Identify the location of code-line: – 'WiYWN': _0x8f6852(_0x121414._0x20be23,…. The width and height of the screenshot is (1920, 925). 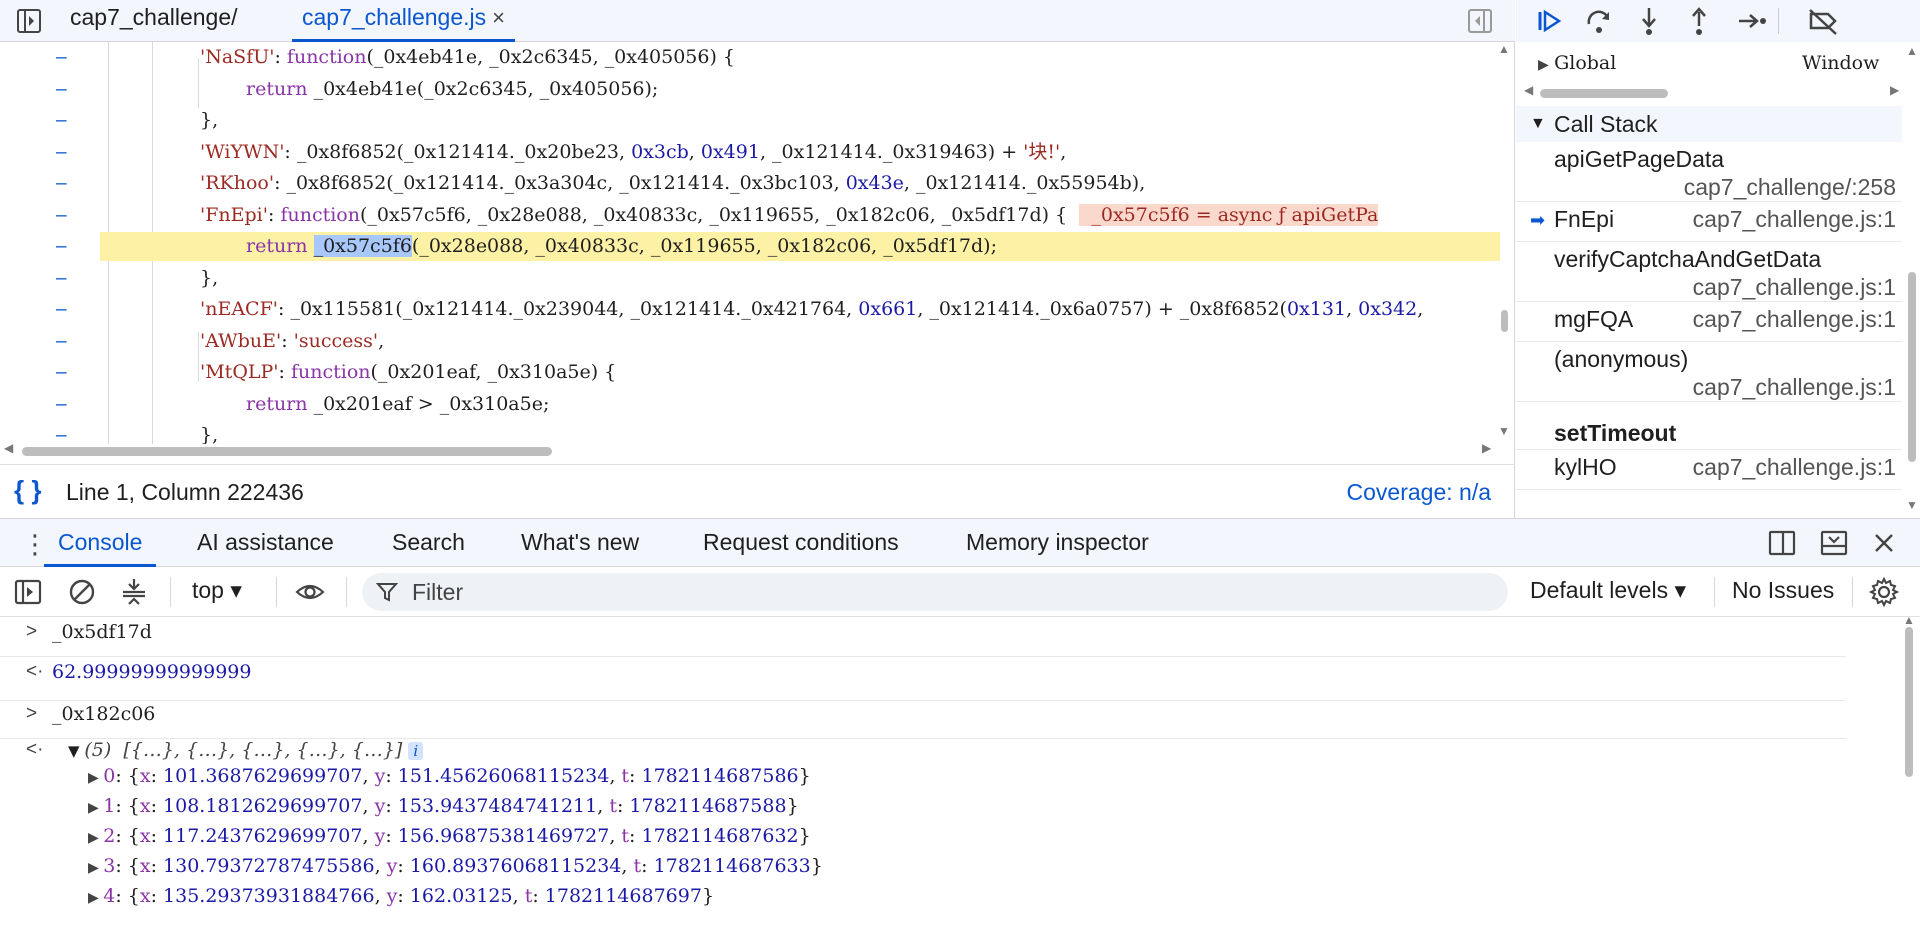
(750, 152).